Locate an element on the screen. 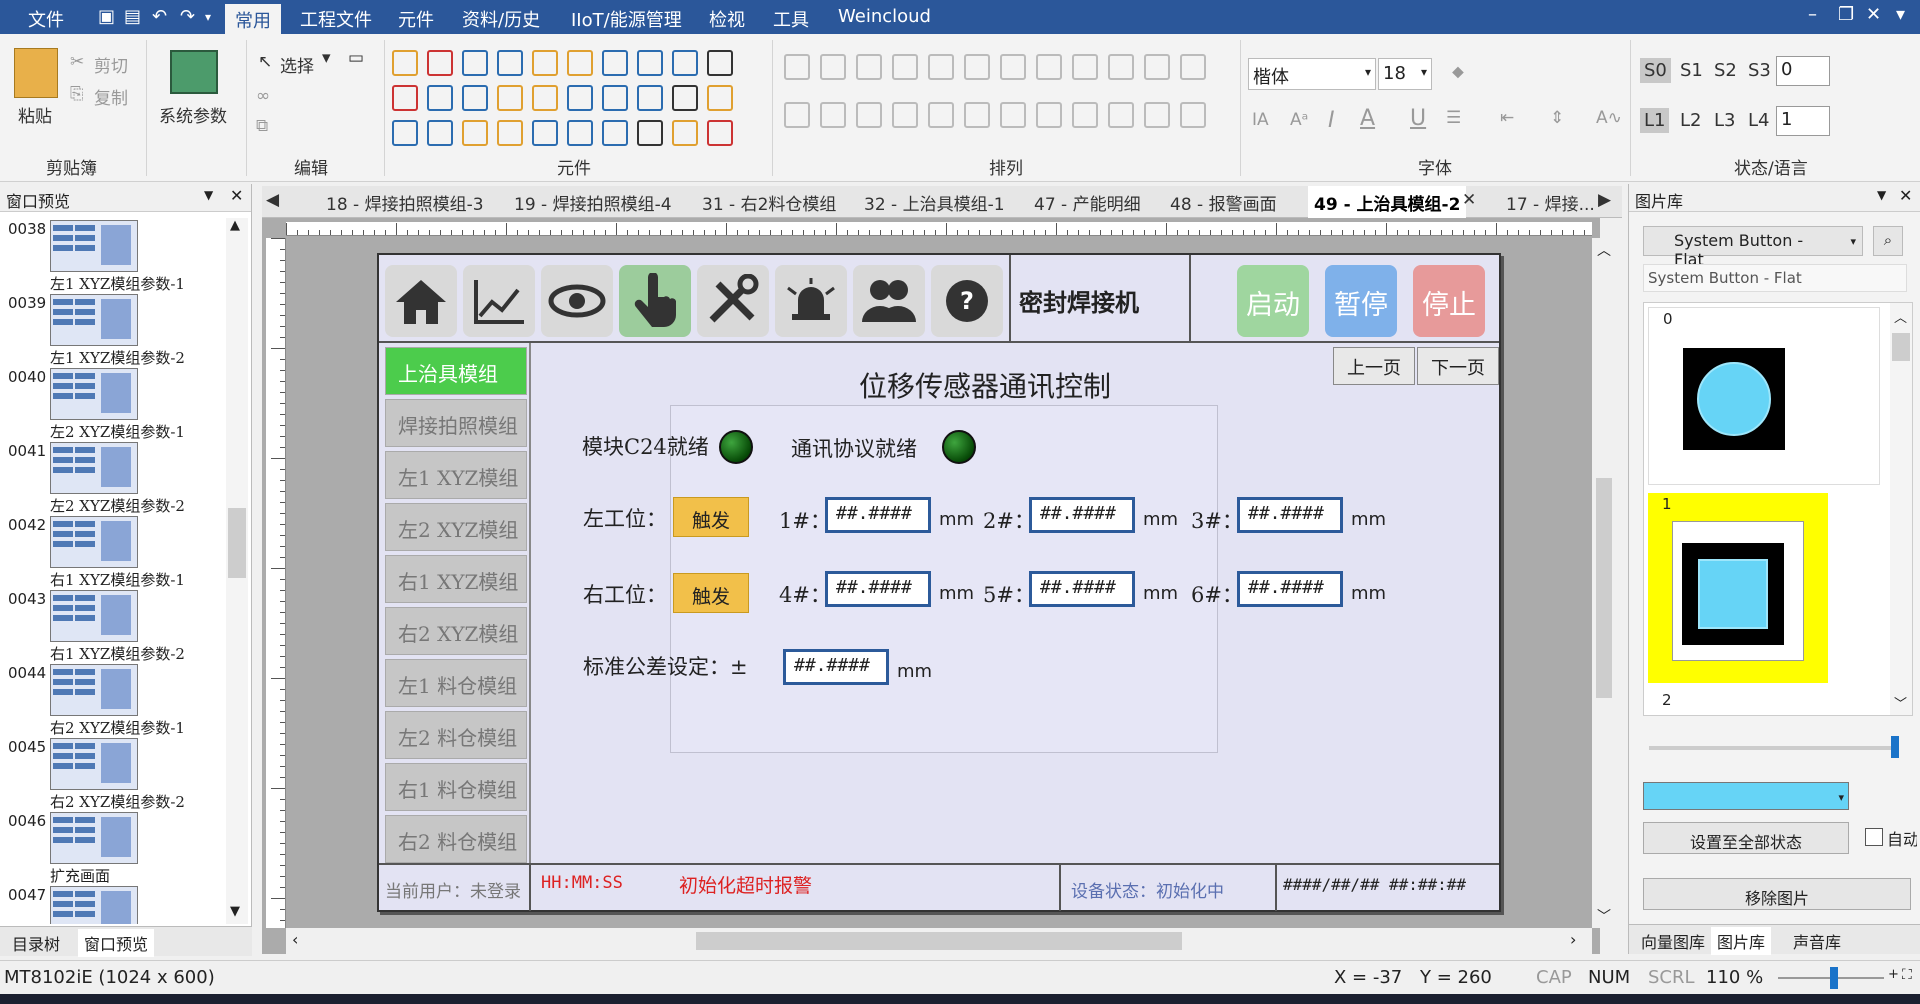 The image size is (1920, 1004). quick-access-dropdown-icon: ▾ is located at coordinates (208, 17).